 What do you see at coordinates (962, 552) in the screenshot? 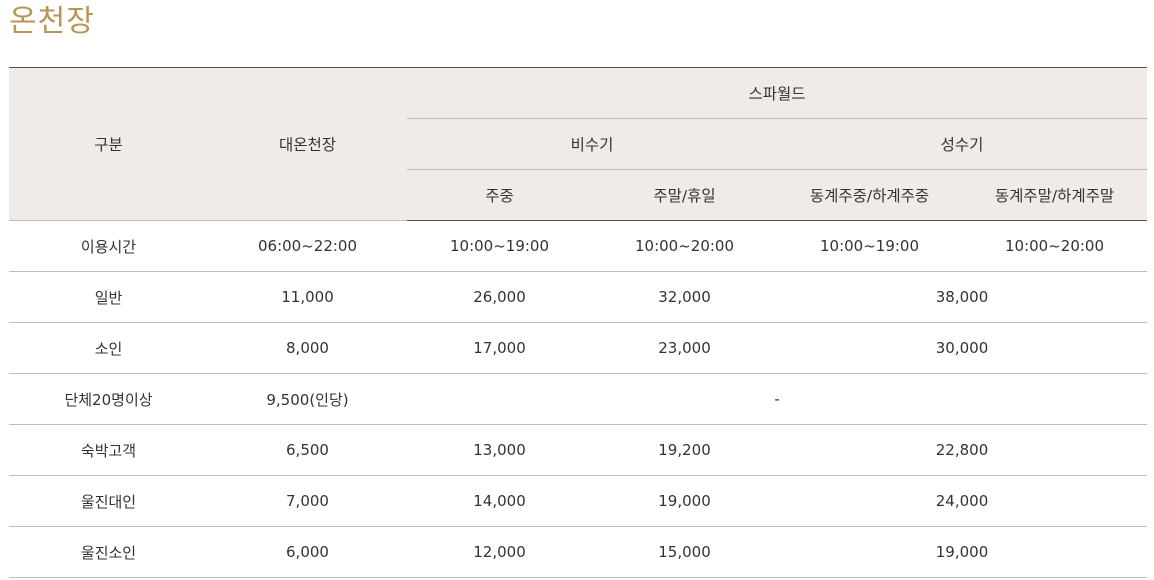
I see `cell-peak: 19,000` at bounding box center [962, 552].